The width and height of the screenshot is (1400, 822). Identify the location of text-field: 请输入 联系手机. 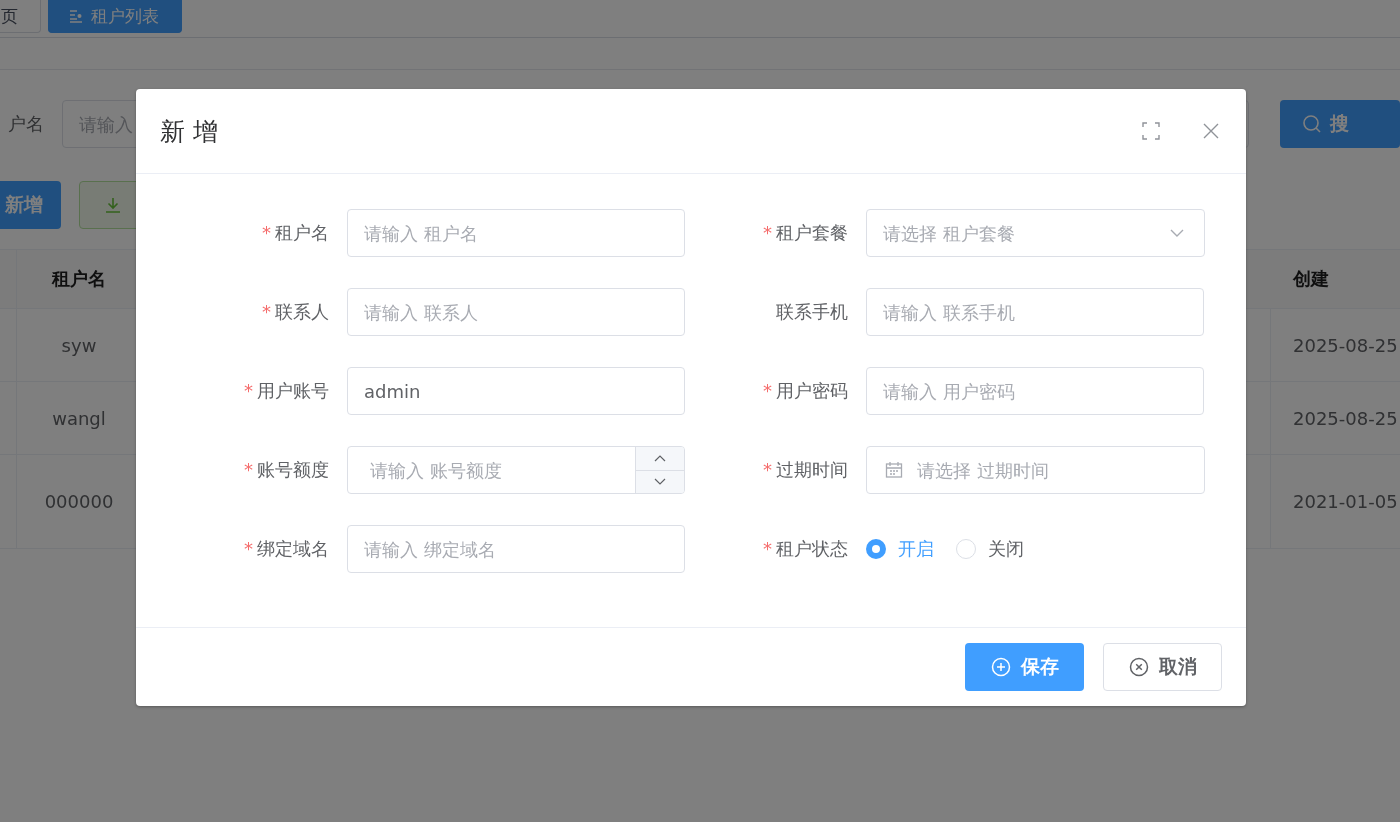
(1035, 312).